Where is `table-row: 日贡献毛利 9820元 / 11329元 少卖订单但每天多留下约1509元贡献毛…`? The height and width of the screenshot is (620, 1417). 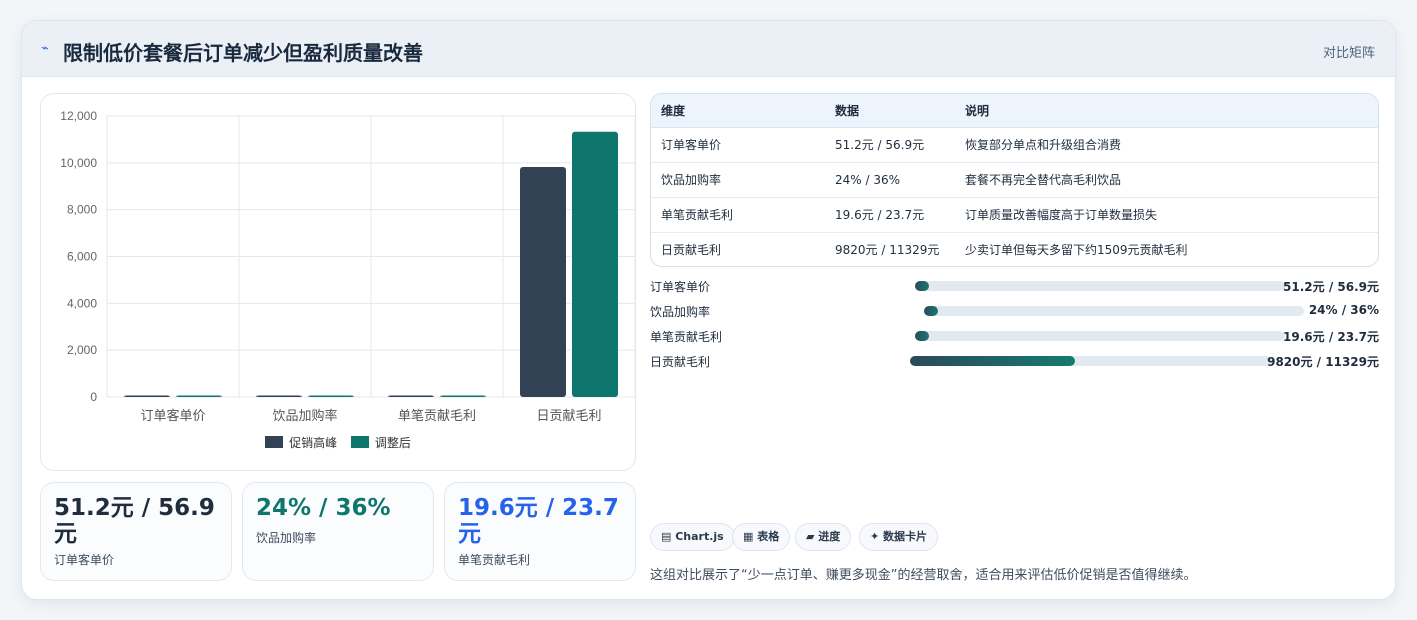
table-row: 日贡献毛利 9820元 / 11329元 少卖订单但每天多留下约1509元贡献毛… is located at coordinates (1014, 249).